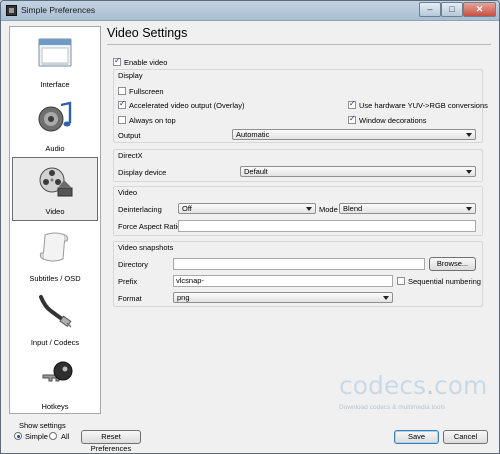 The image size is (500, 454). What do you see at coordinates (55, 278) in the screenshot?
I see `sidebar-item-label: Subtitles / OSD` at bounding box center [55, 278].